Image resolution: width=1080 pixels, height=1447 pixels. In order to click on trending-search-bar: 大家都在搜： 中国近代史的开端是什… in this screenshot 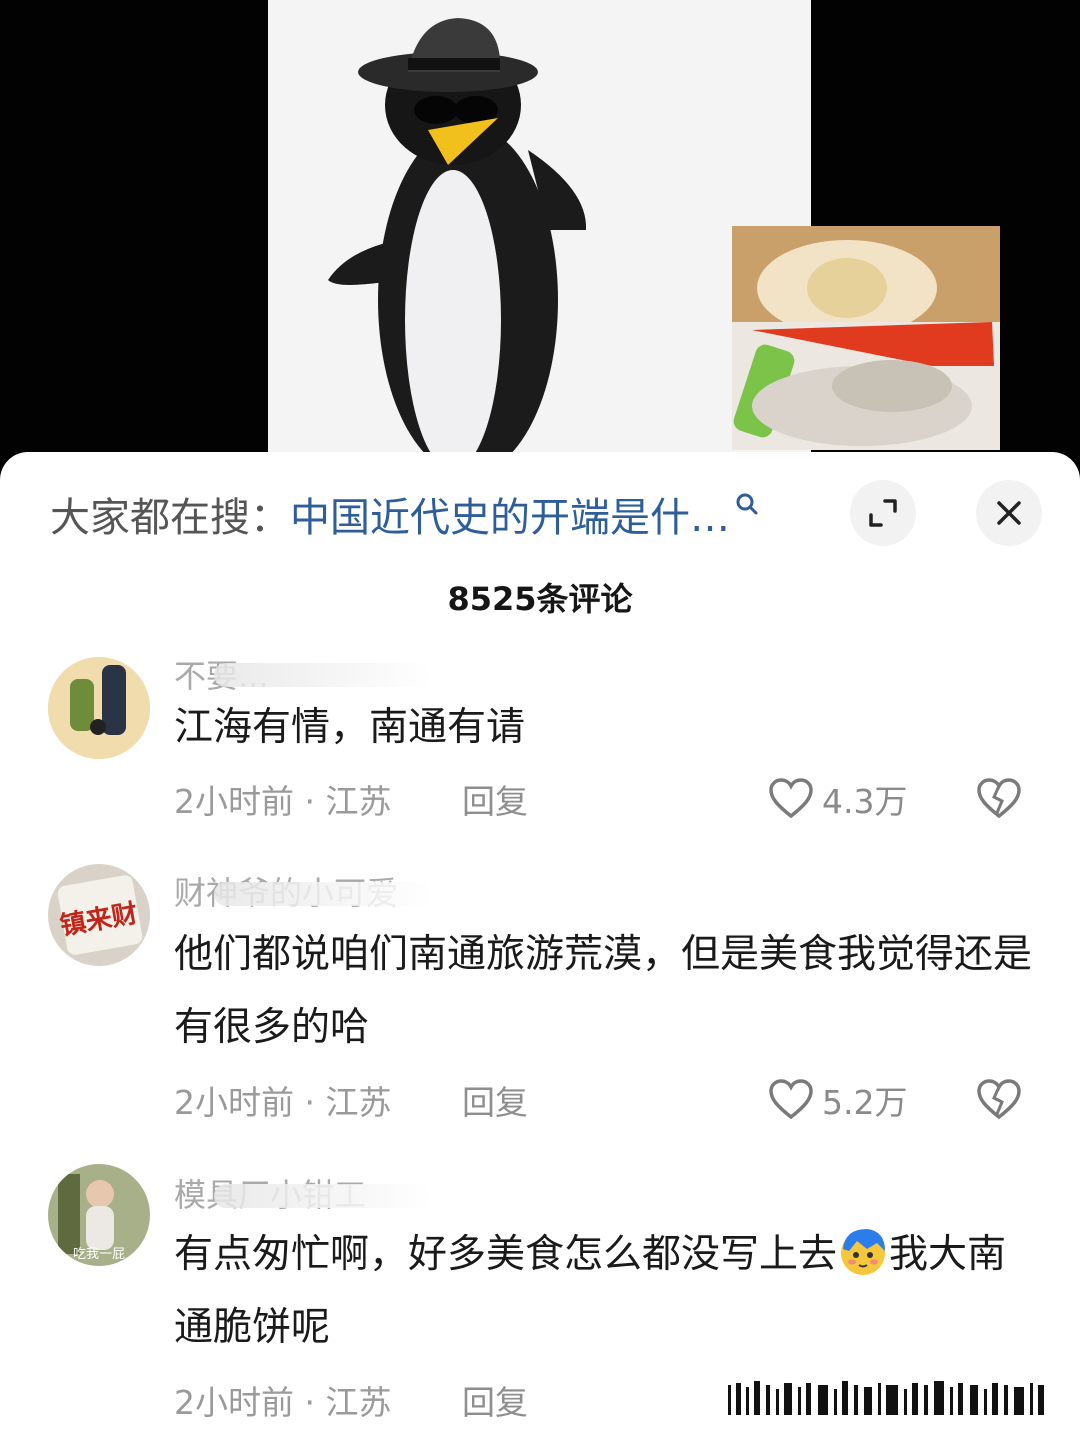, I will do `click(405, 515)`.